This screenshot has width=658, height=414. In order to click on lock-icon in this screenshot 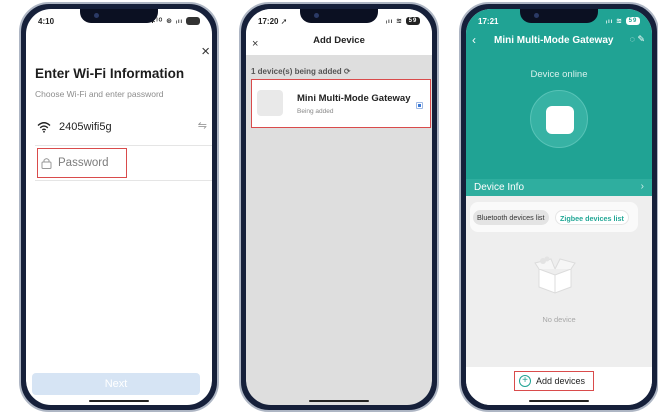, I will do `click(46, 163)`.